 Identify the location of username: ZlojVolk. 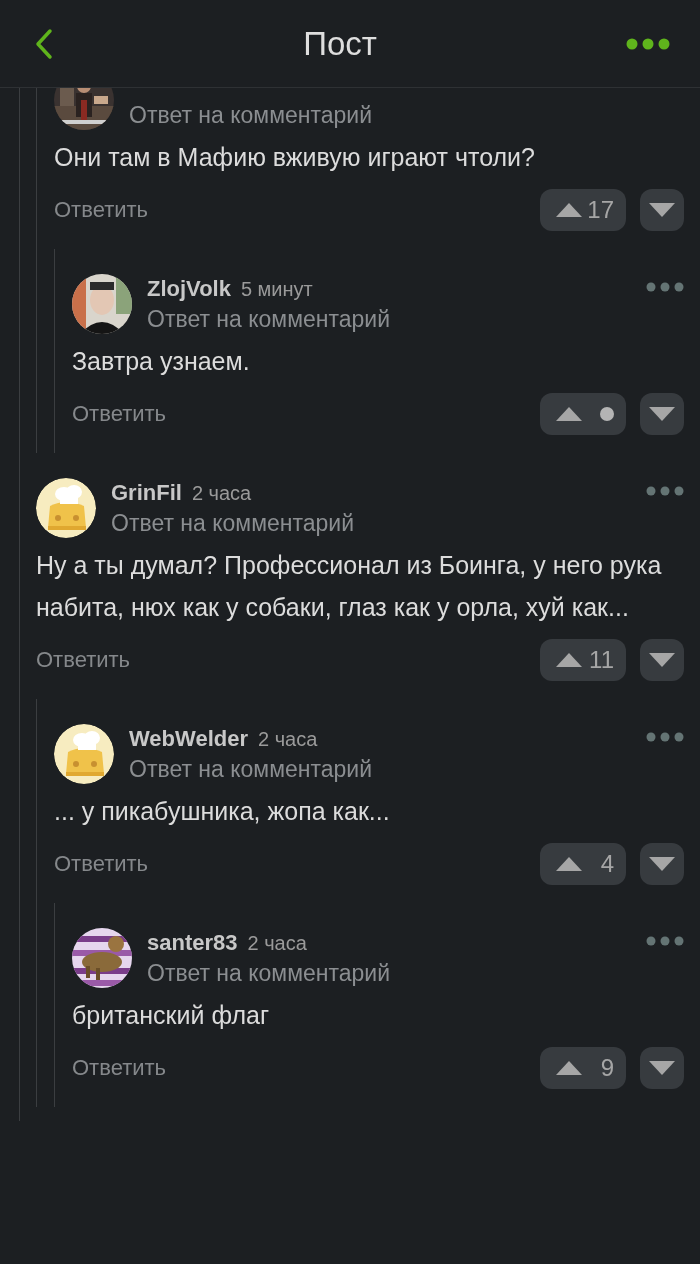
(189, 289).